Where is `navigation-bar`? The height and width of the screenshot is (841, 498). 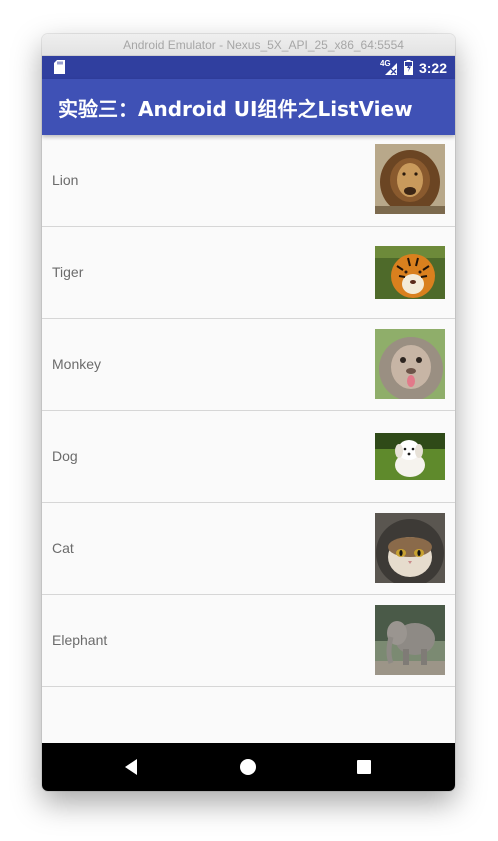
navigation-bar is located at coordinates (248, 767).